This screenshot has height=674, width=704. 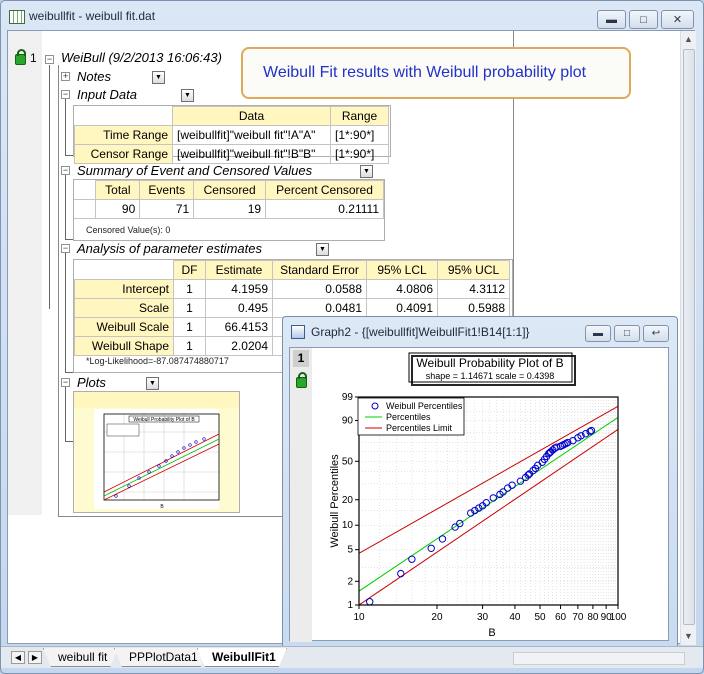 I want to click on tab-prev-arrow-icon: ◀, so click(x=18, y=657).